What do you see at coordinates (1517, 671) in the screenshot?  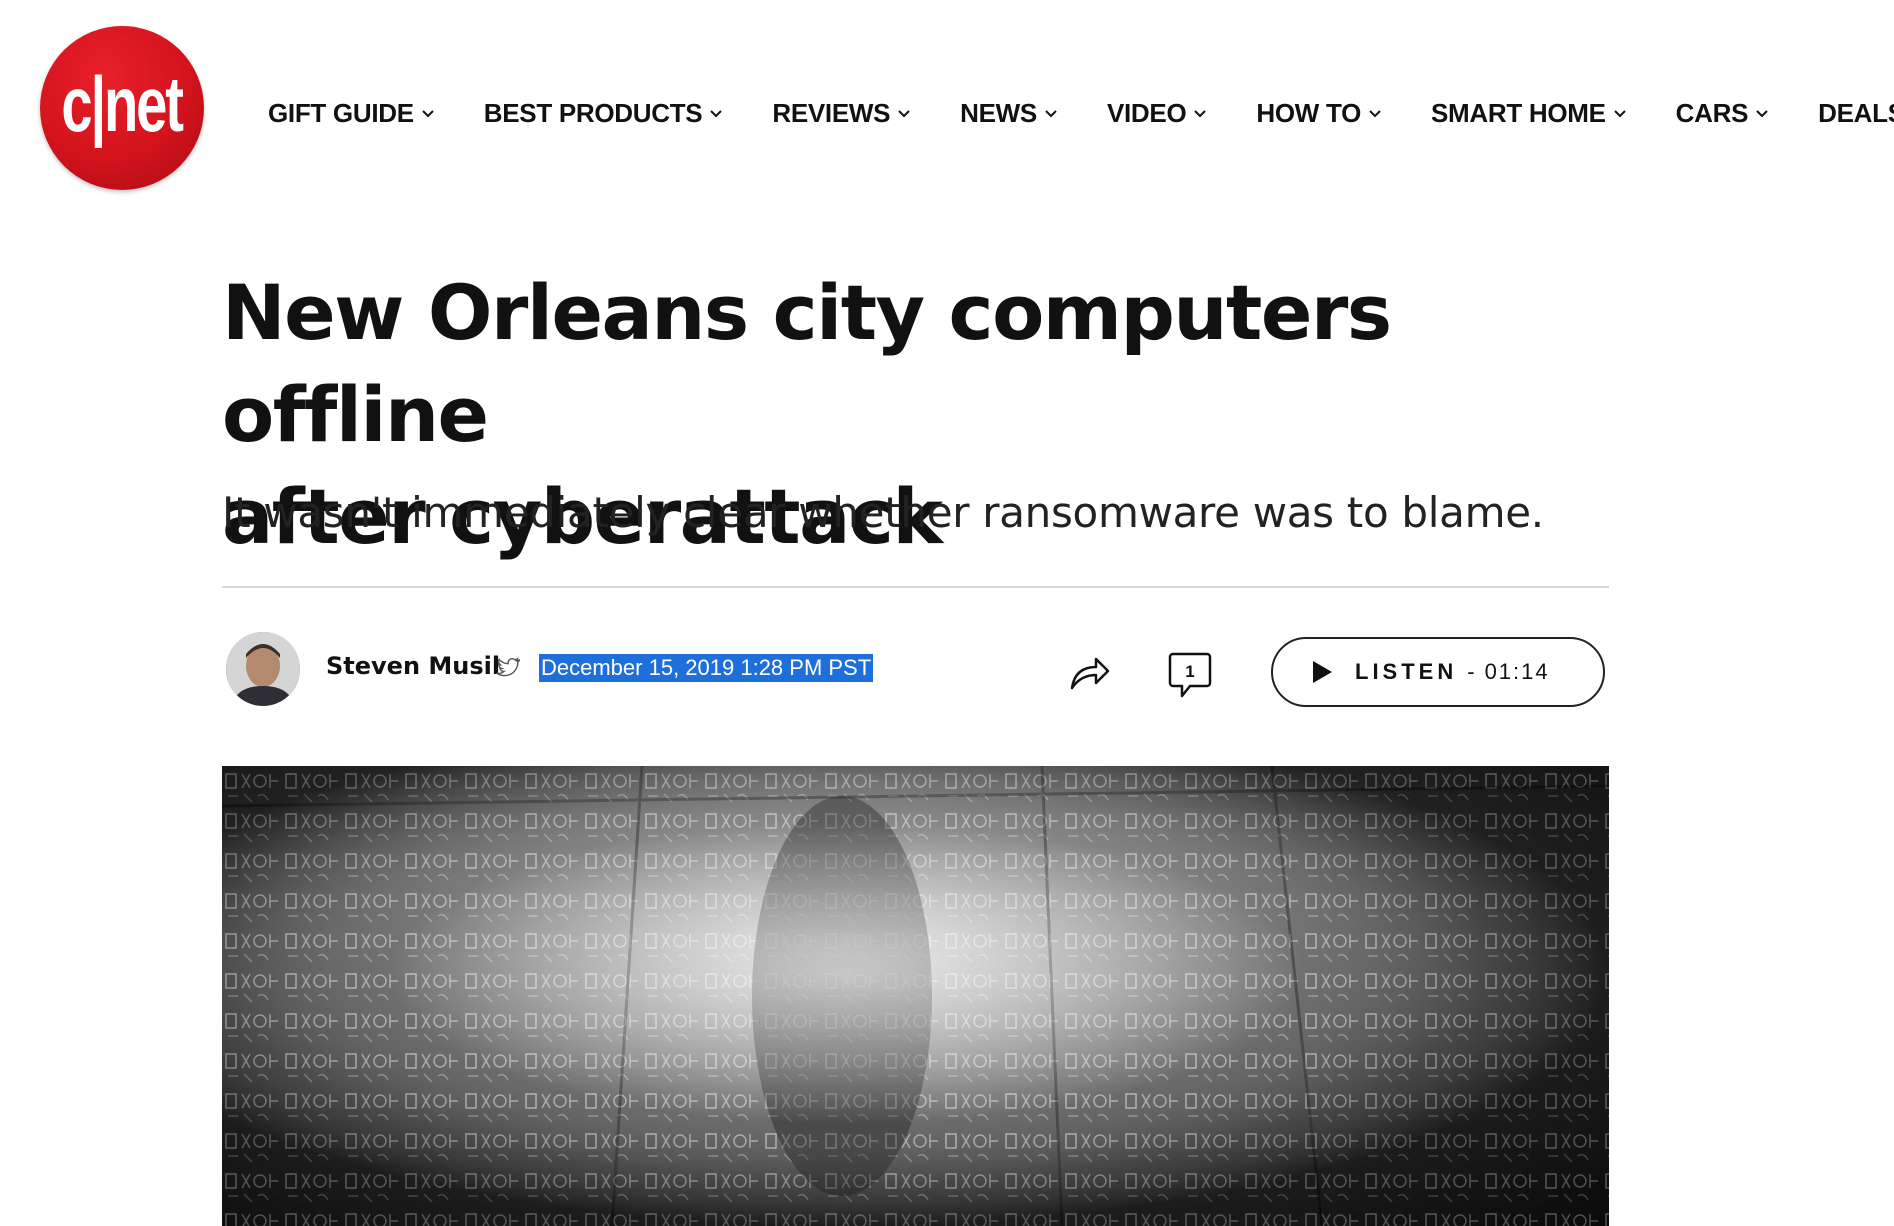 I see `listen-duration: 01:14` at bounding box center [1517, 671].